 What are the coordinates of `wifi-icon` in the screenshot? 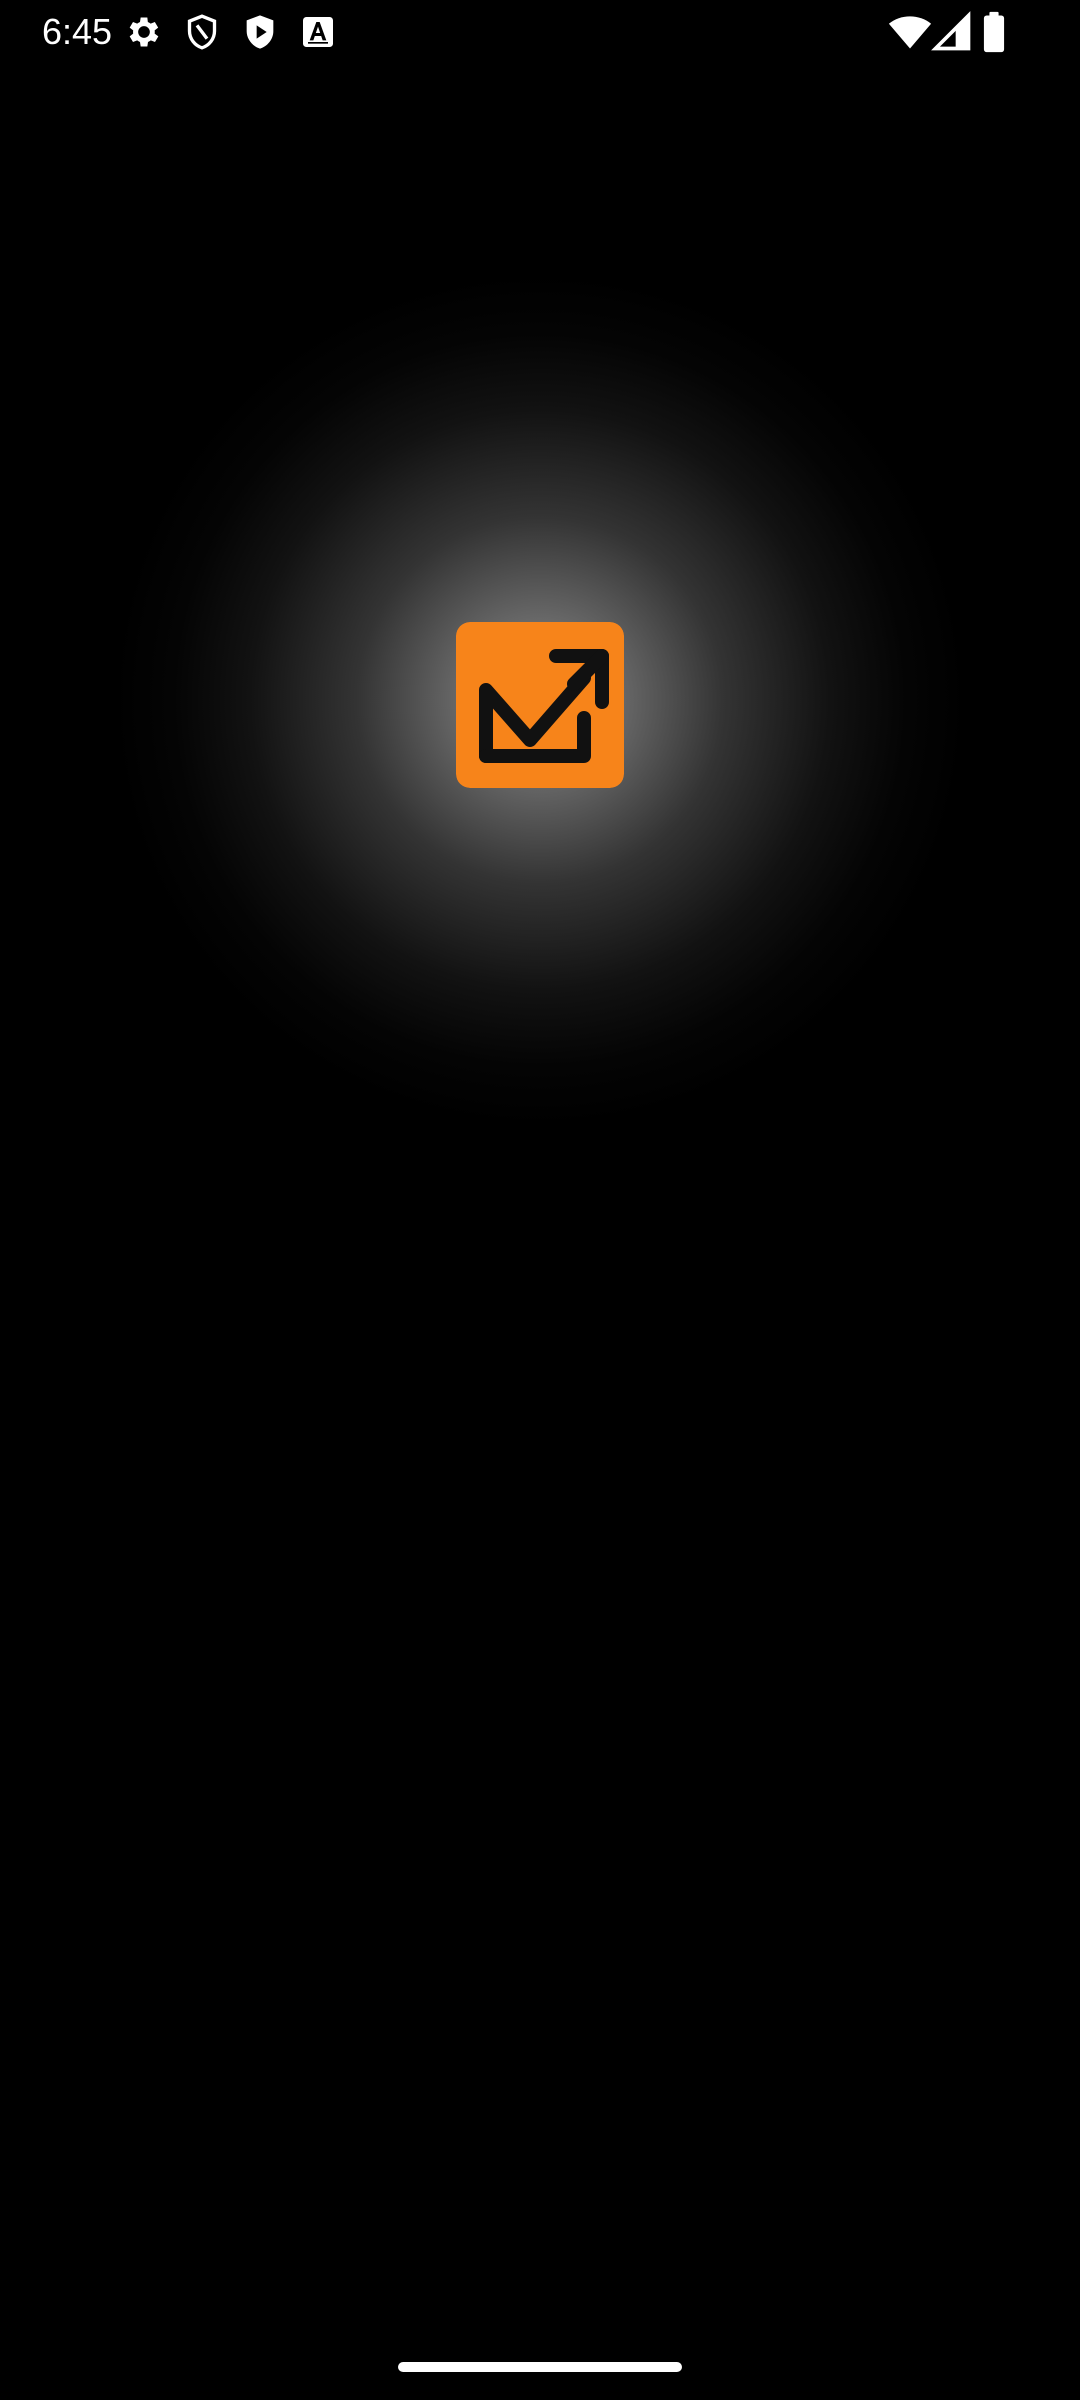 It's located at (910, 32).